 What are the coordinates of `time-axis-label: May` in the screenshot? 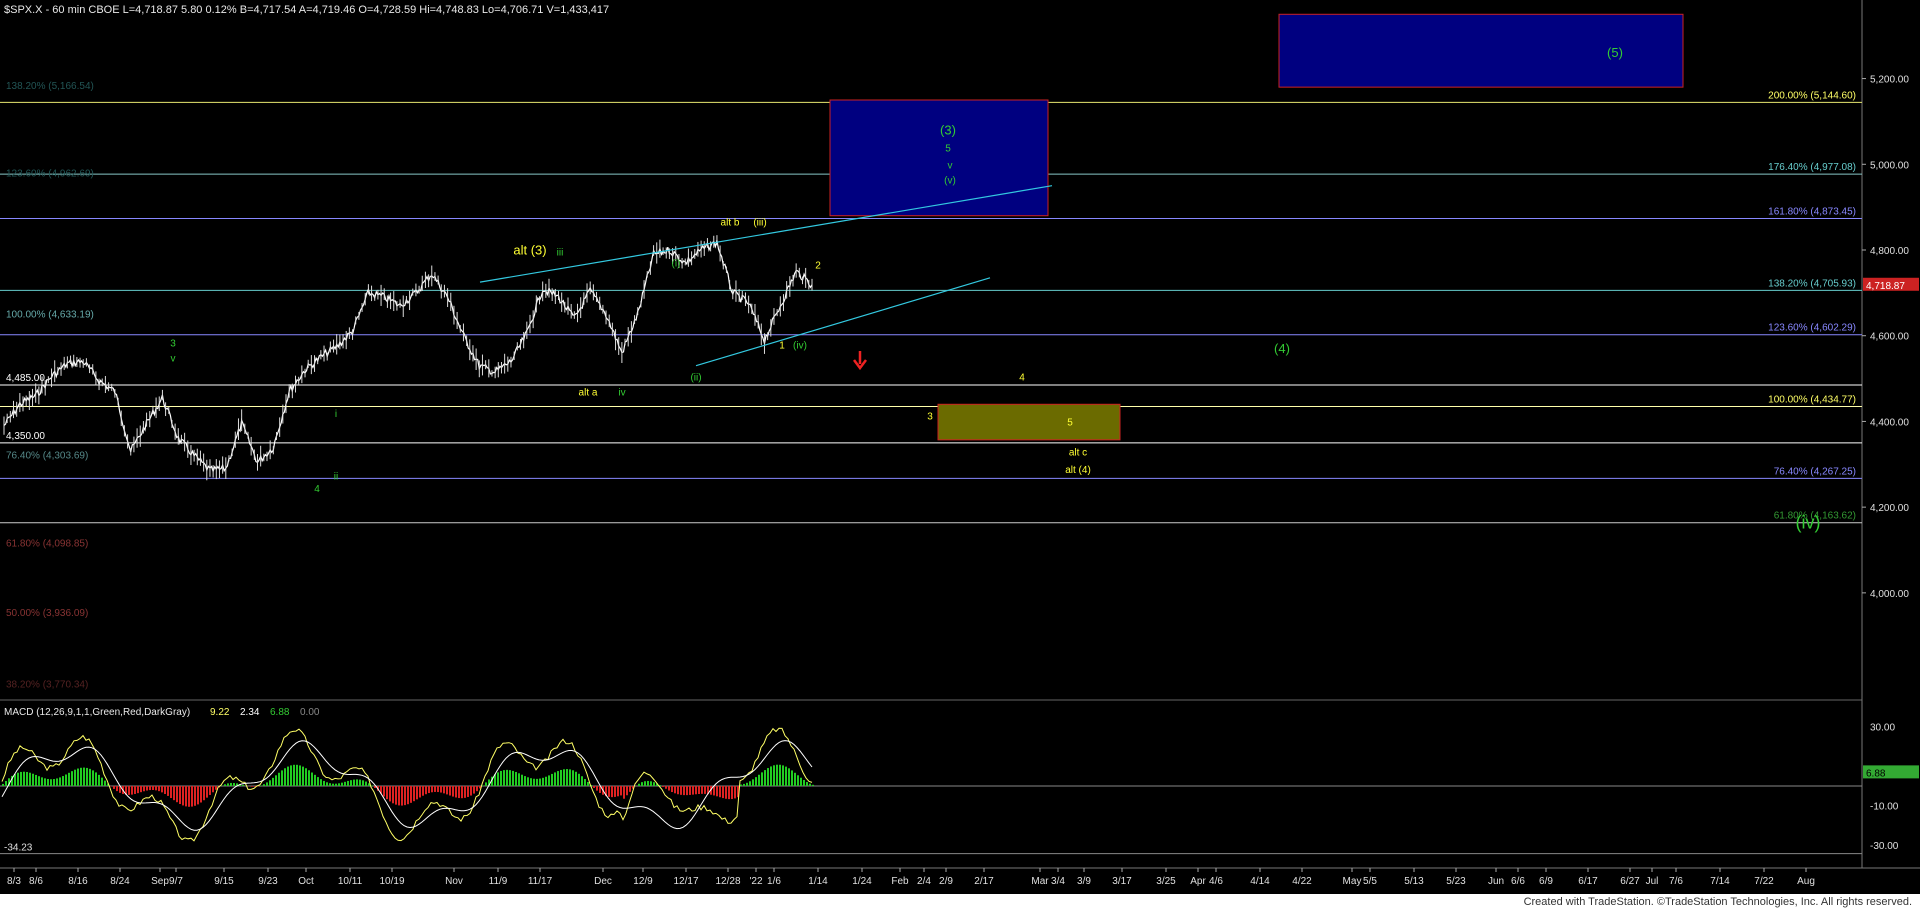 It's located at (1352, 881).